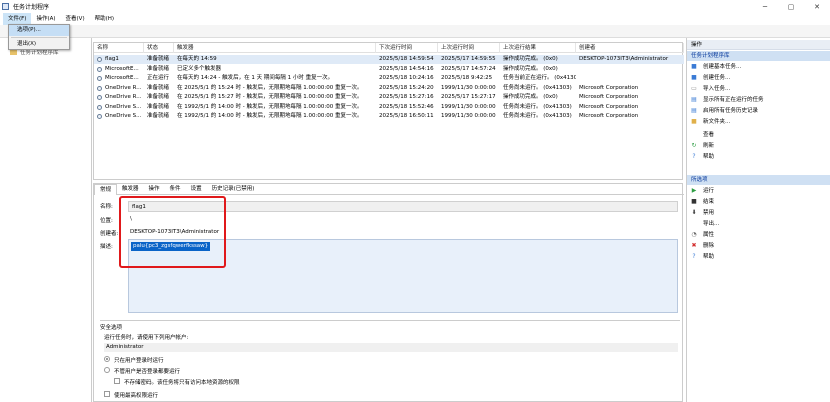  What do you see at coordinates (694, 110) in the screenshot?
I see `history-icon: ▤` at bounding box center [694, 110].